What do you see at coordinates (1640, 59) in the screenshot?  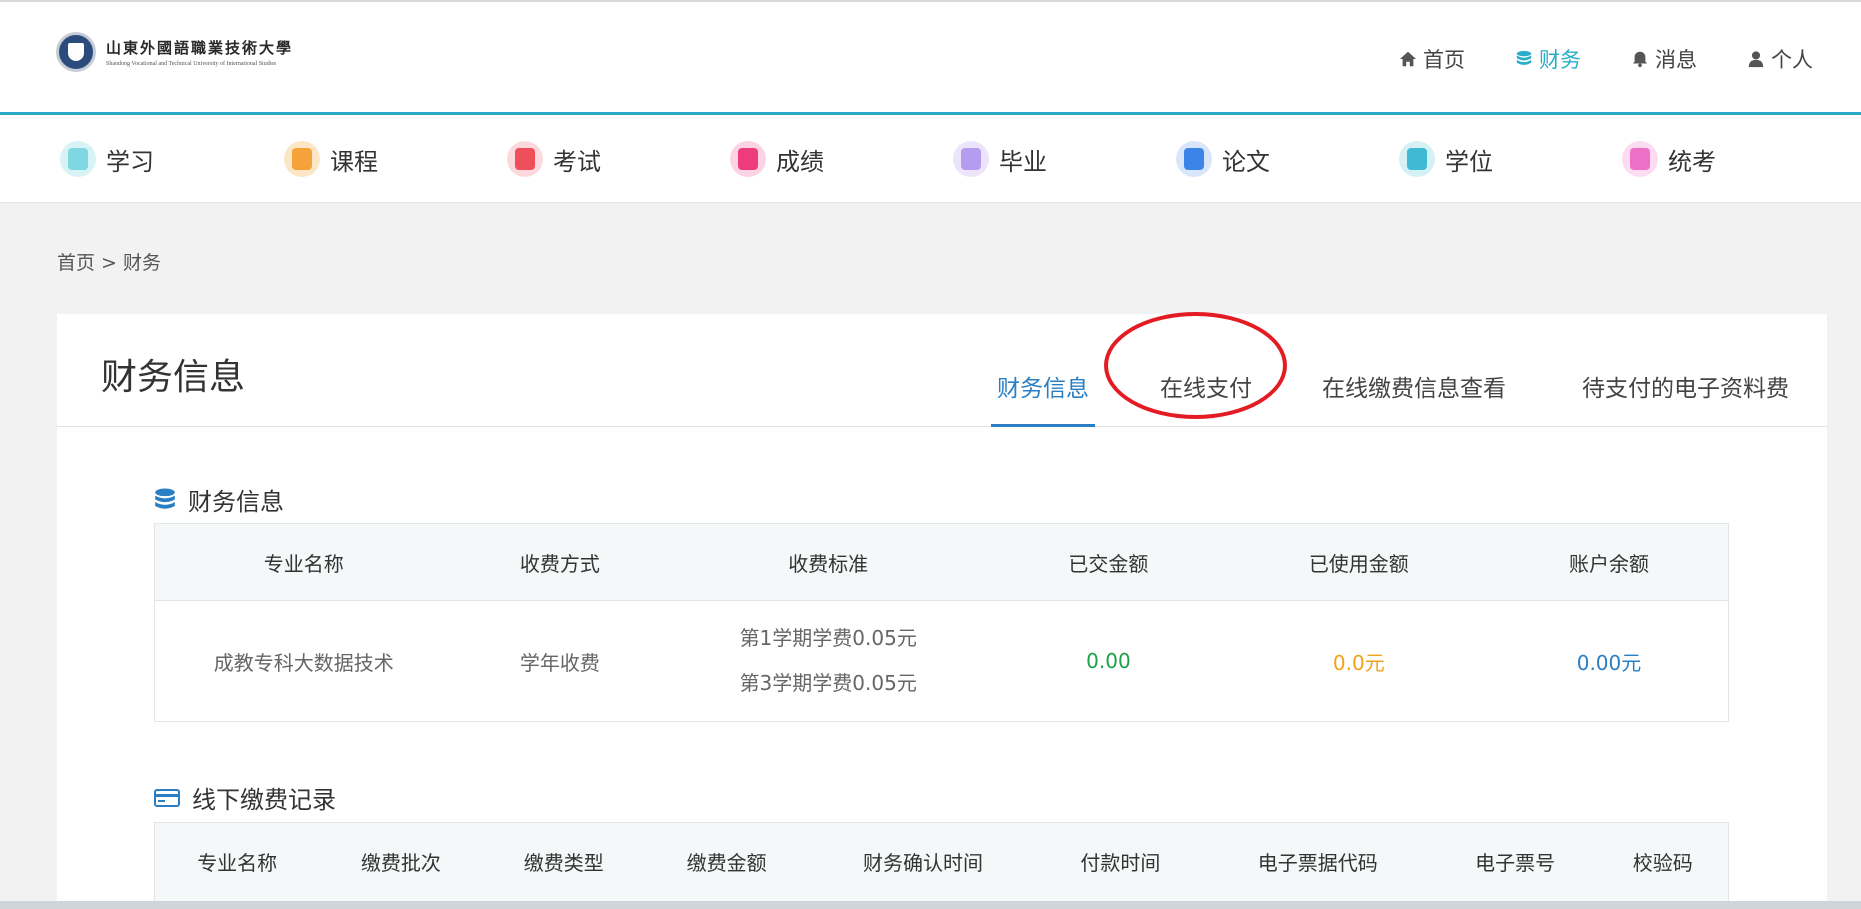 I see `bell-icon` at bounding box center [1640, 59].